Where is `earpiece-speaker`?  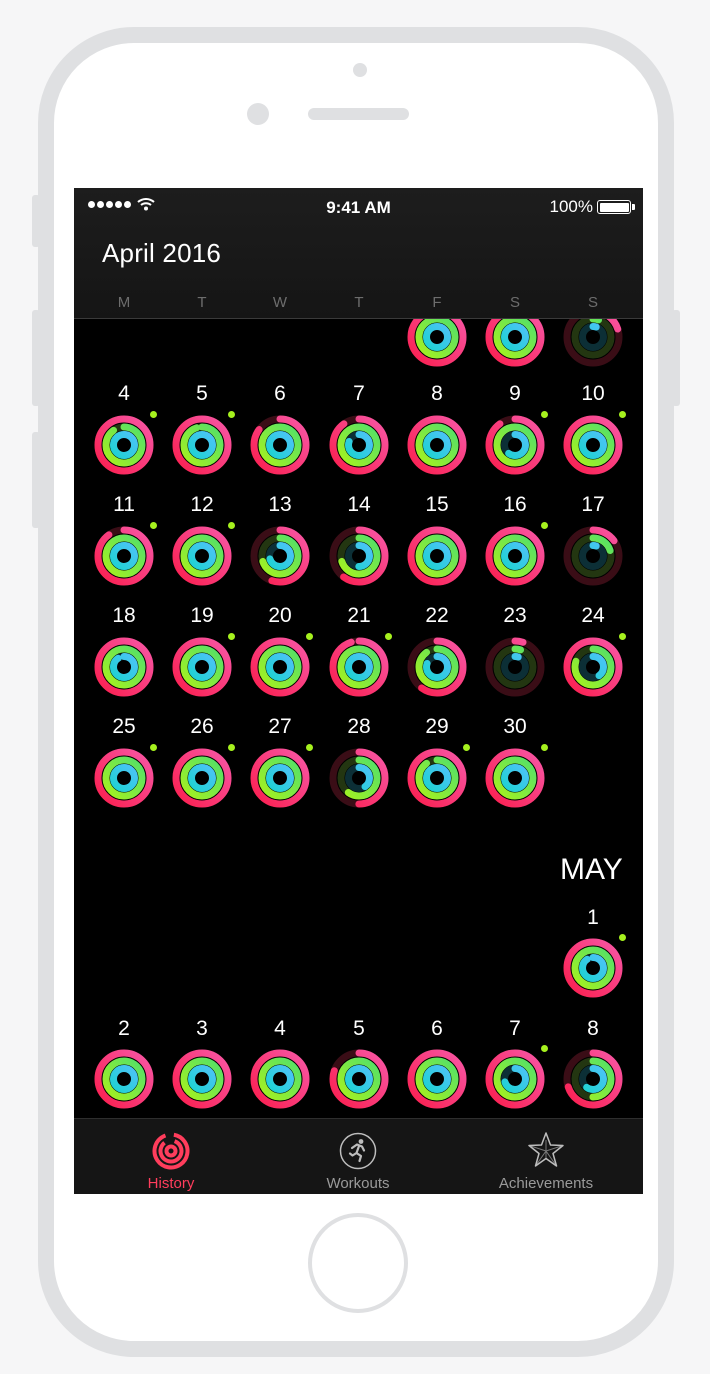 earpiece-speaker is located at coordinates (358, 114).